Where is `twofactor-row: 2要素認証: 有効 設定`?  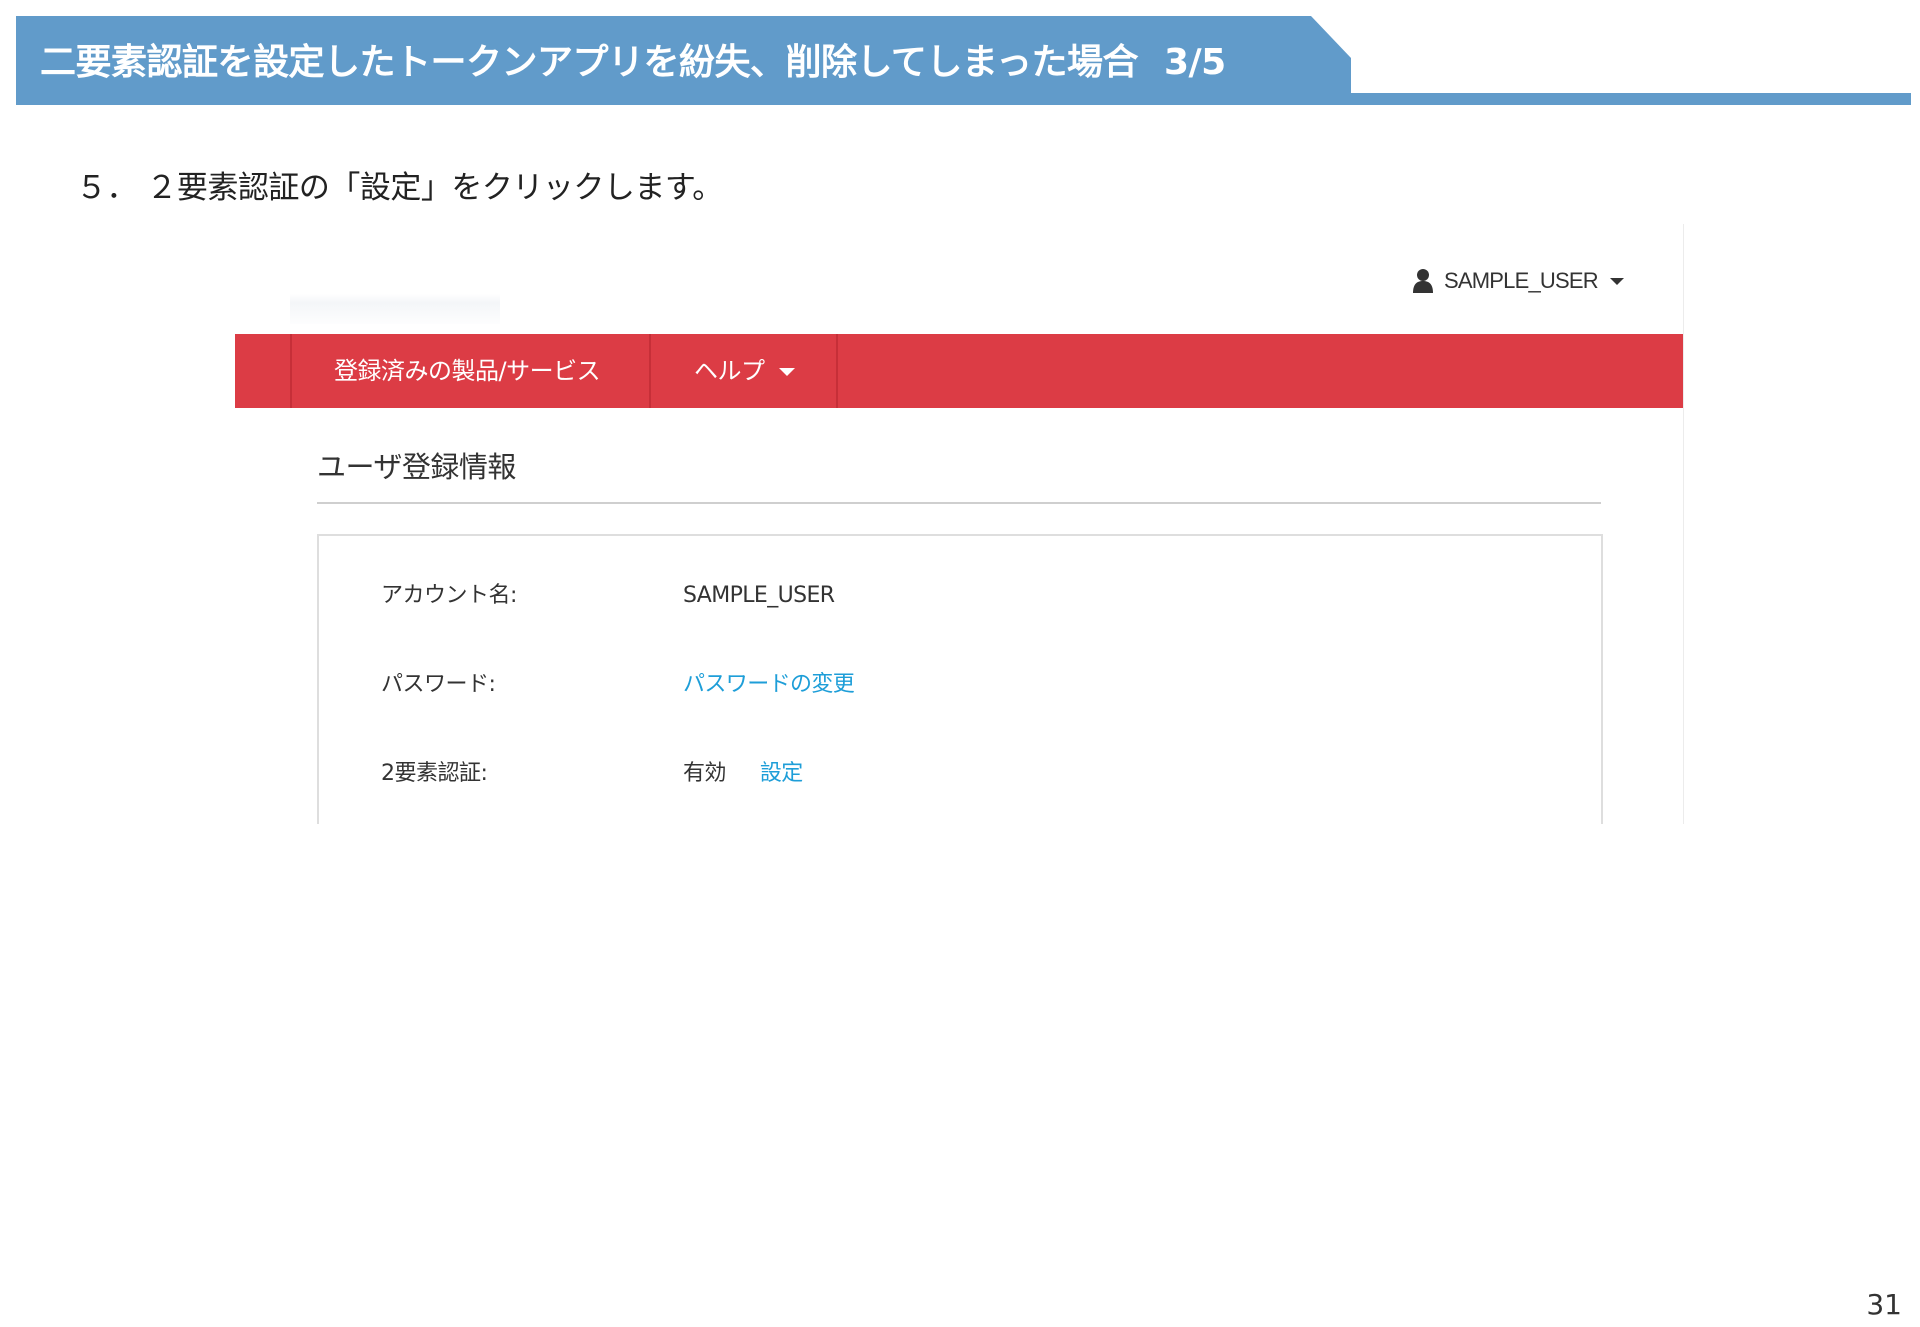 twofactor-row: 2要素認証: 有効 設定 is located at coordinates (960, 774).